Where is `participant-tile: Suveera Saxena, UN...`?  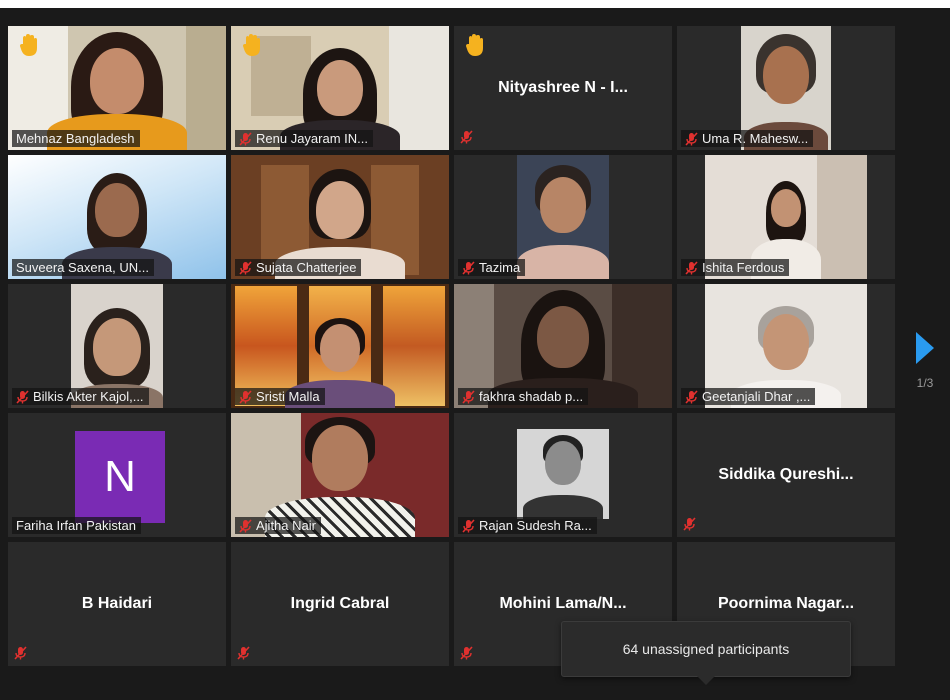 participant-tile: Suveera Saxena, UN... is located at coordinates (117, 217).